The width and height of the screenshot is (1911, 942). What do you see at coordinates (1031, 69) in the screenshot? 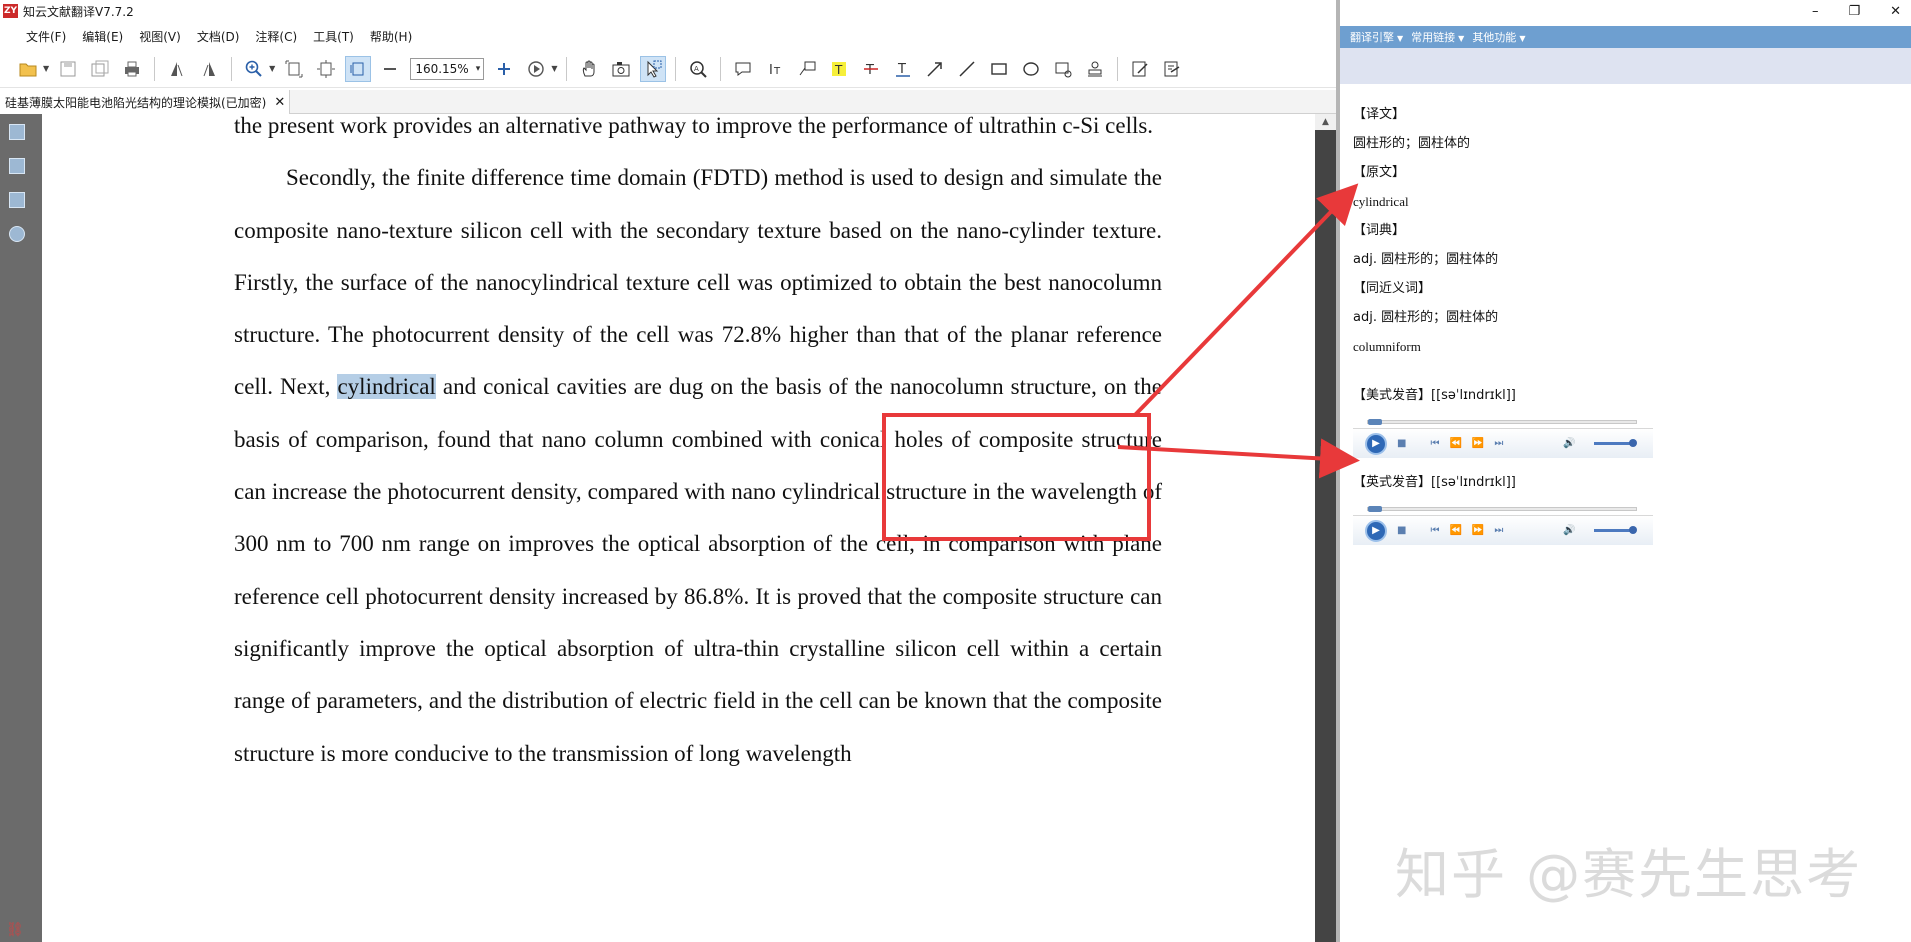
I see `ellipse-icon` at bounding box center [1031, 69].